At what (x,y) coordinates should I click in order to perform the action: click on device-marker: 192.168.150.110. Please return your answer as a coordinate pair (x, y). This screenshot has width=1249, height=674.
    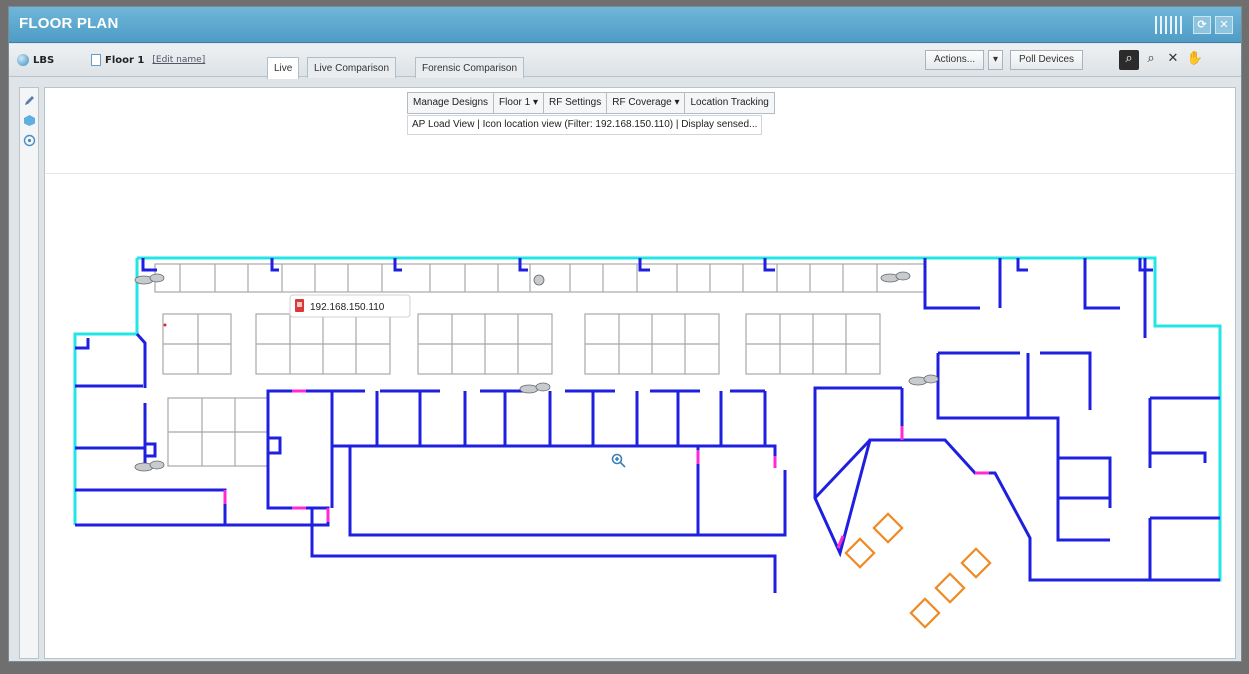
    Looking at the image, I should click on (350, 306).